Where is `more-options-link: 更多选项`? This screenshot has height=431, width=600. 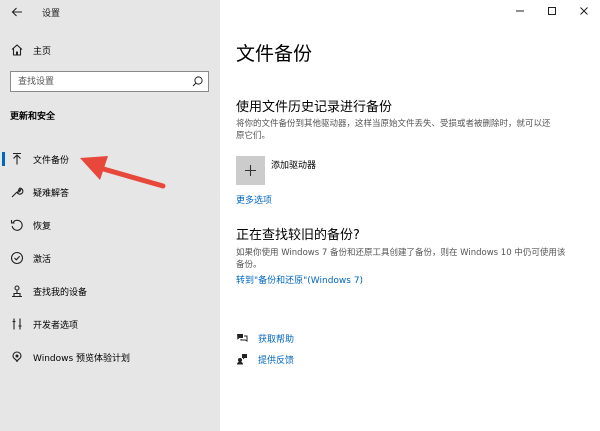 more-options-link: 更多选项 is located at coordinates (254, 199).